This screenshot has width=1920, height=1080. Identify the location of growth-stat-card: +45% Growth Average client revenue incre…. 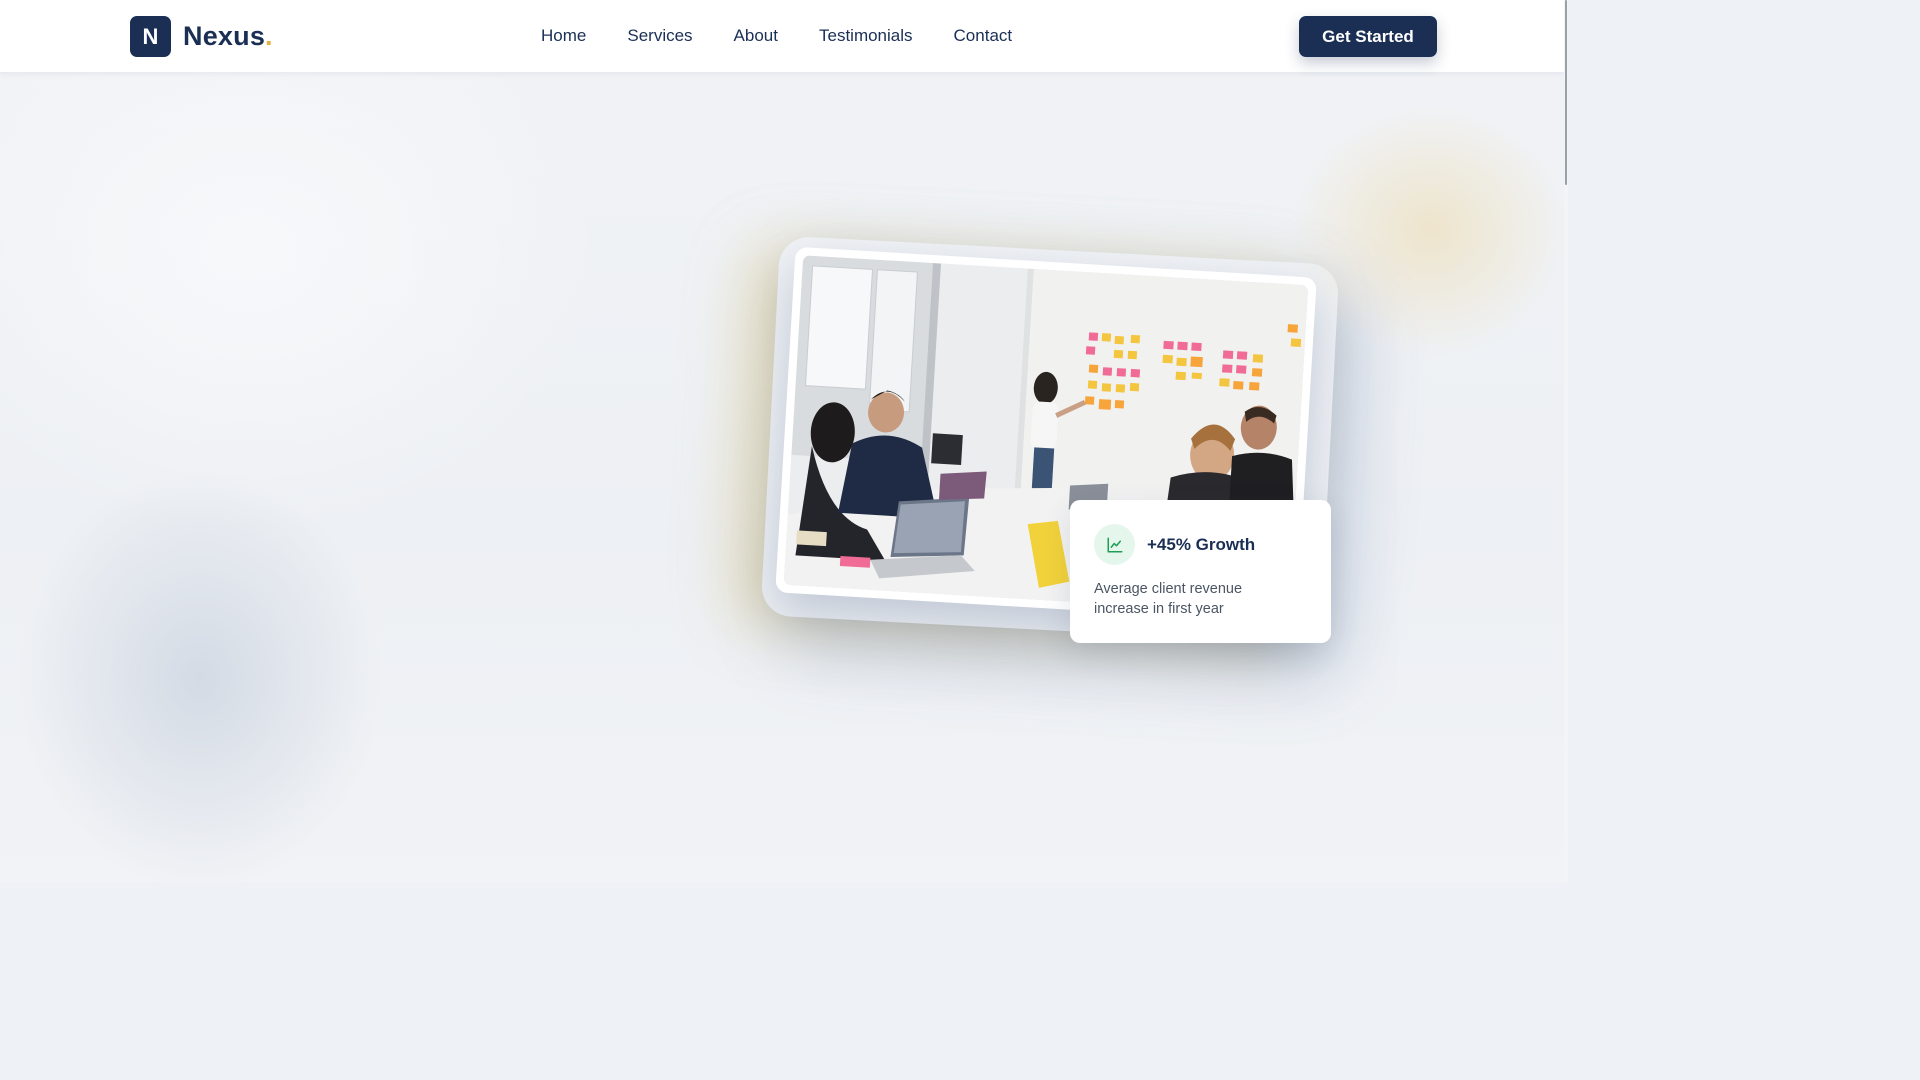
(1200, 571).